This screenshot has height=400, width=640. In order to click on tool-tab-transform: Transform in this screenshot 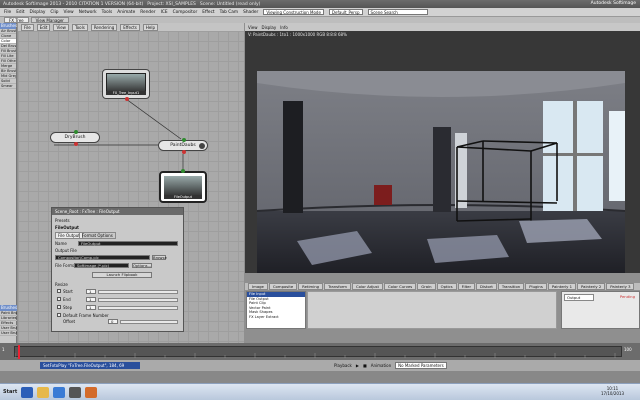, I will do `click(337, 286)`.